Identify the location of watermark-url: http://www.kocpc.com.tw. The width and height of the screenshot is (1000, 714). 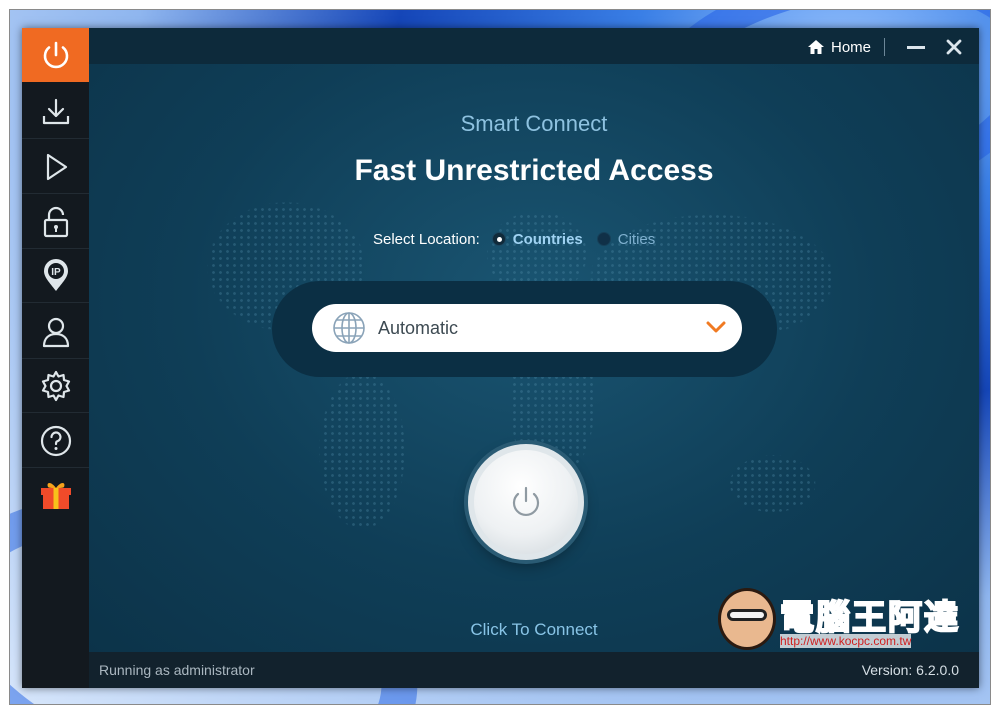
(846, 641).